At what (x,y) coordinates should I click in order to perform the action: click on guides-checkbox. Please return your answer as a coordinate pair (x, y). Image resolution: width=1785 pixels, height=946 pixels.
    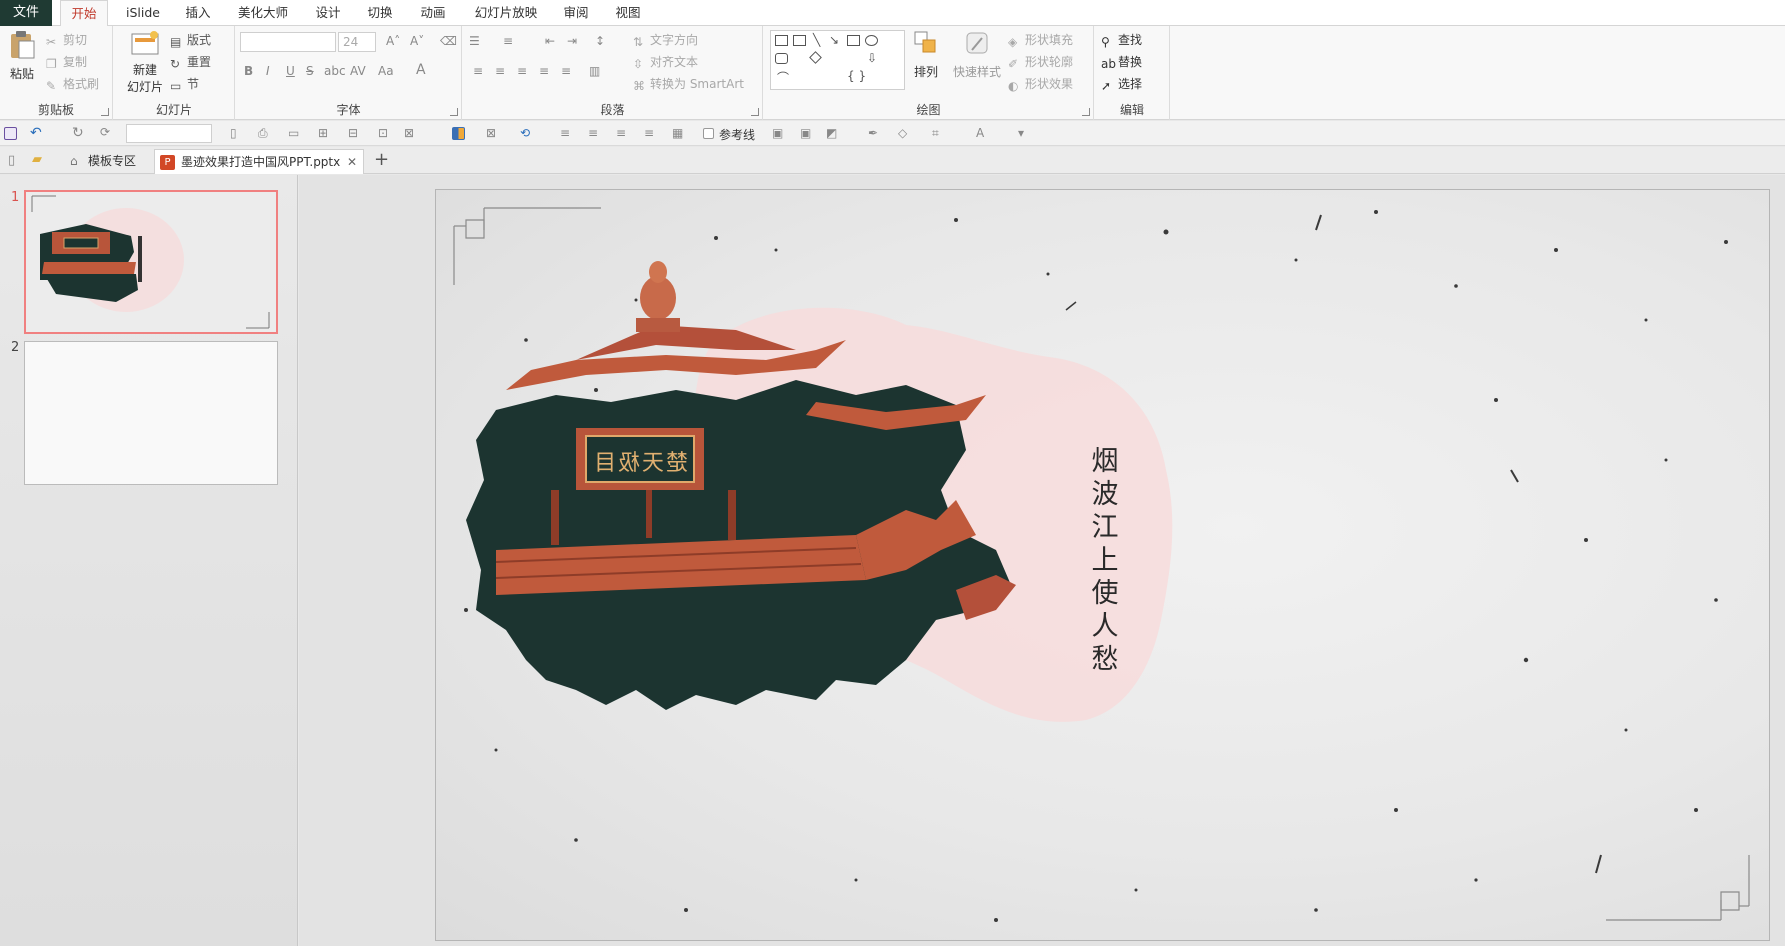
    Looking at the image, I should click on (708, 133).